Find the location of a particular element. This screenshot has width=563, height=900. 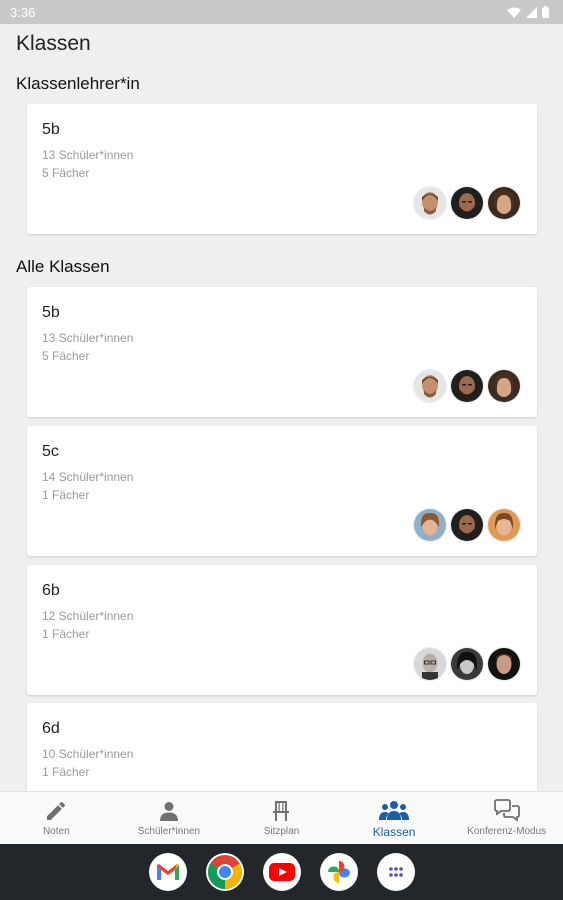

pencil-icon is located at coordinates (56, 810).